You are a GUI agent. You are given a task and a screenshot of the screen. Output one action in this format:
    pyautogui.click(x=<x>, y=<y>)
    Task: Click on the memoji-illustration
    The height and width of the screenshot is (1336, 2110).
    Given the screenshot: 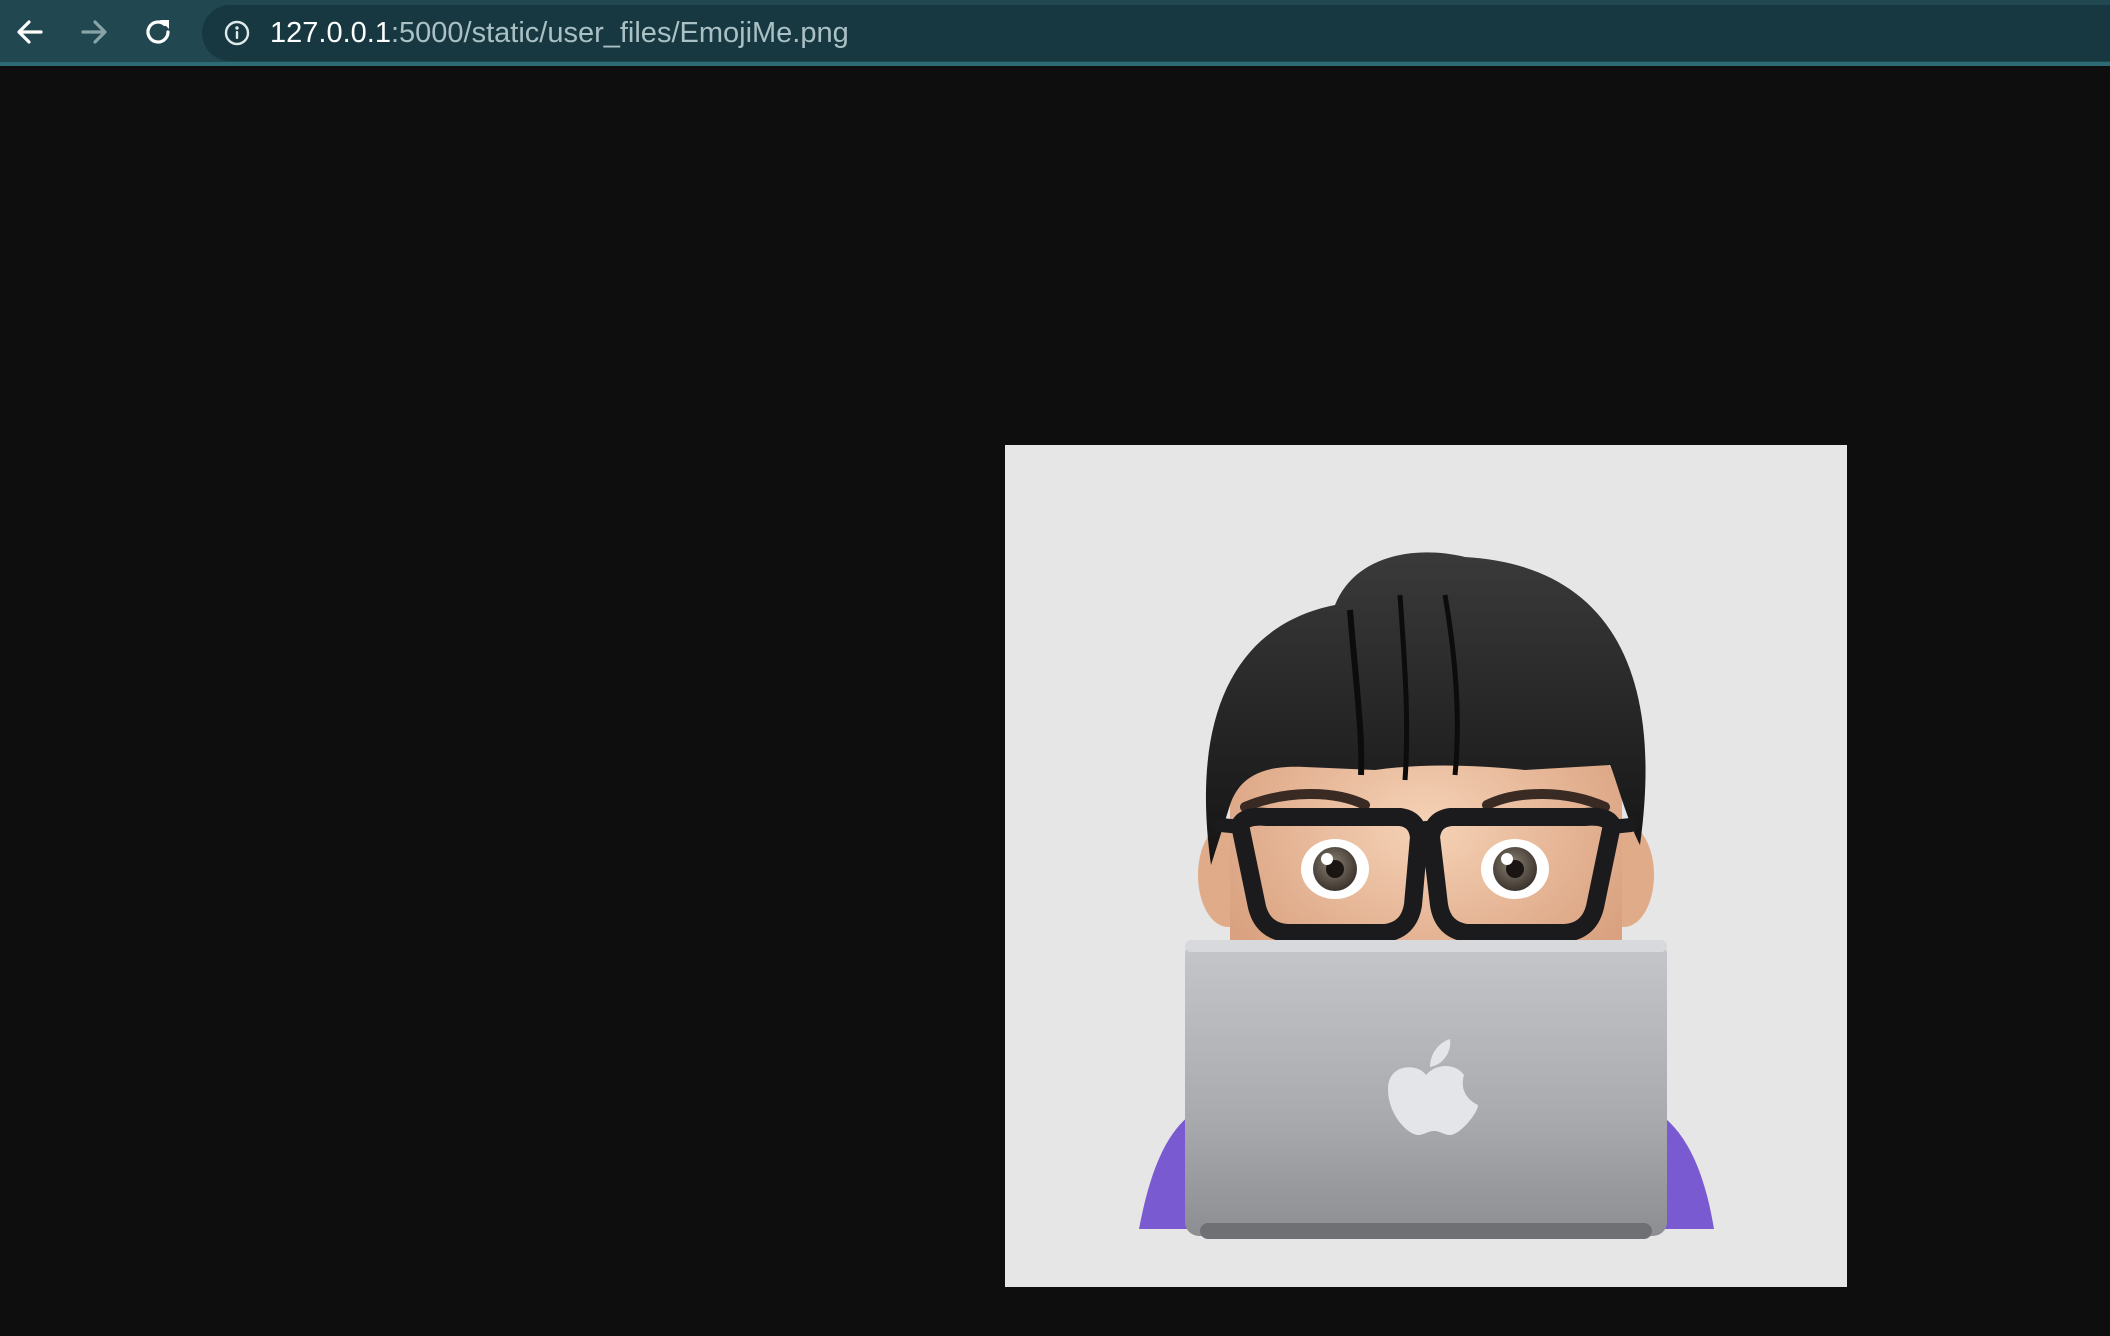 What is the action you would take?
    pyautogui.click(x=1426, y=895)
    